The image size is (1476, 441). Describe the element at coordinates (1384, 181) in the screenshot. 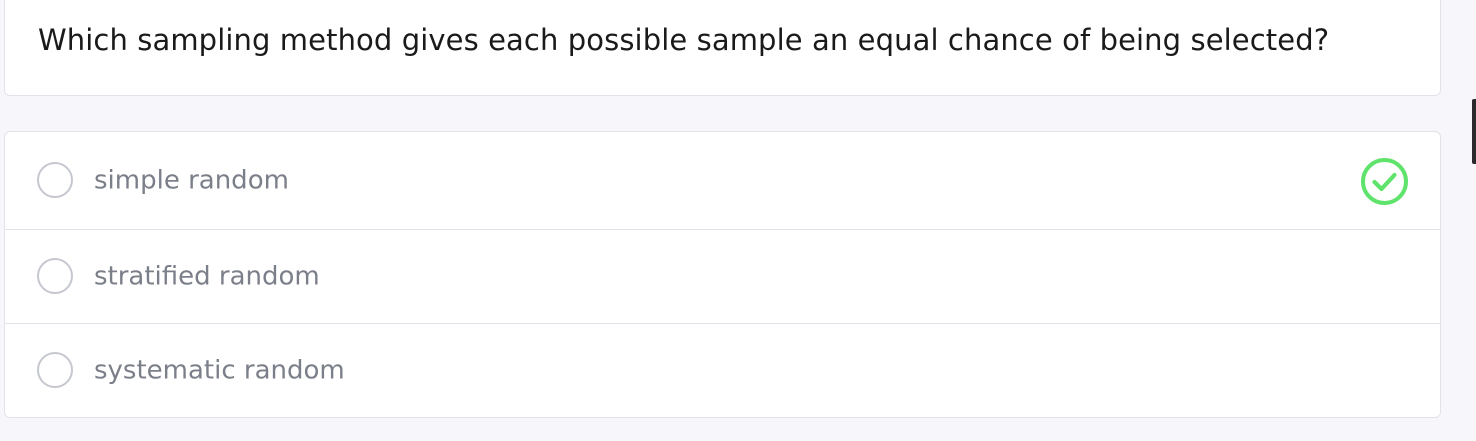

I see `check-circle-icon` at that location.